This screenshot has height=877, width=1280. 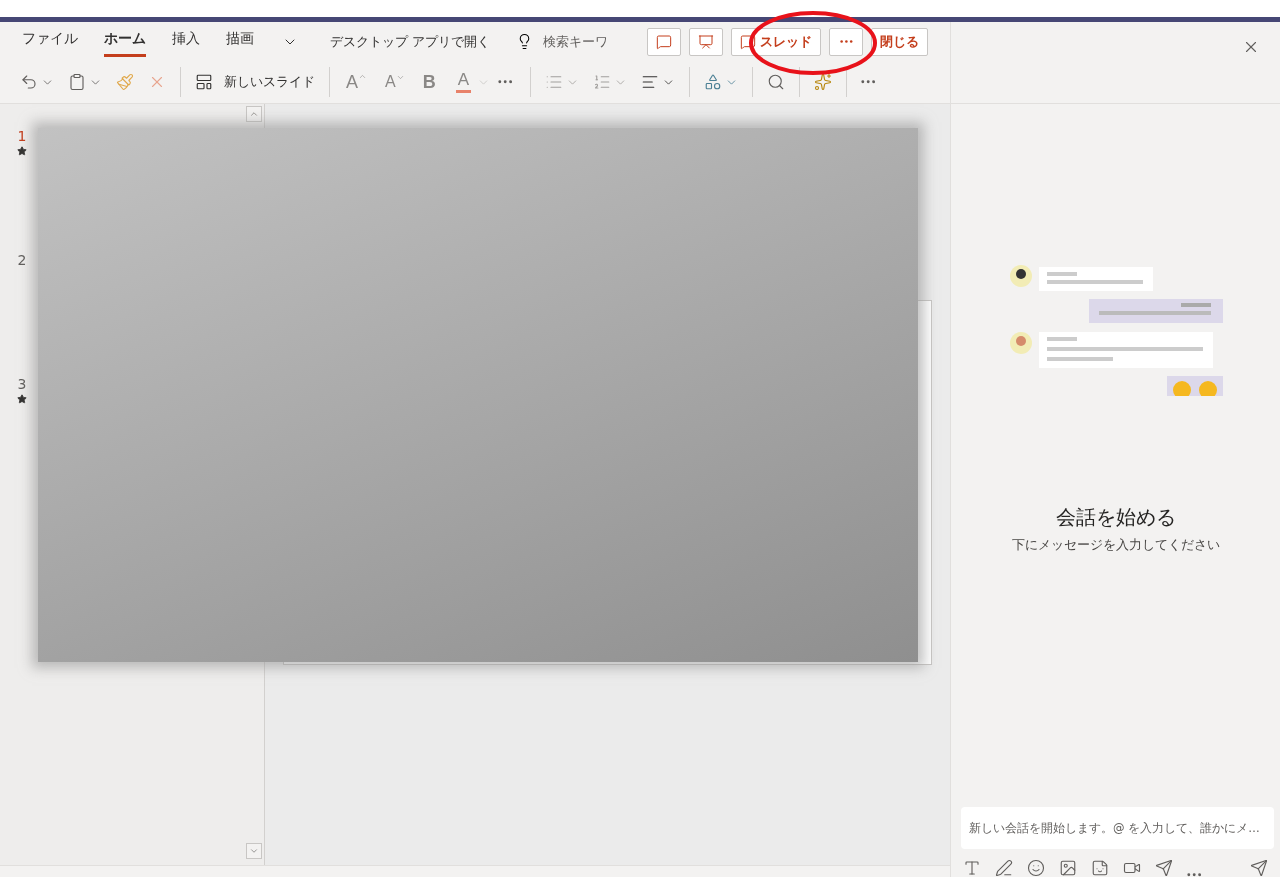 I want to click on close-file-button: 閉じる, so click(x=900, y=41).